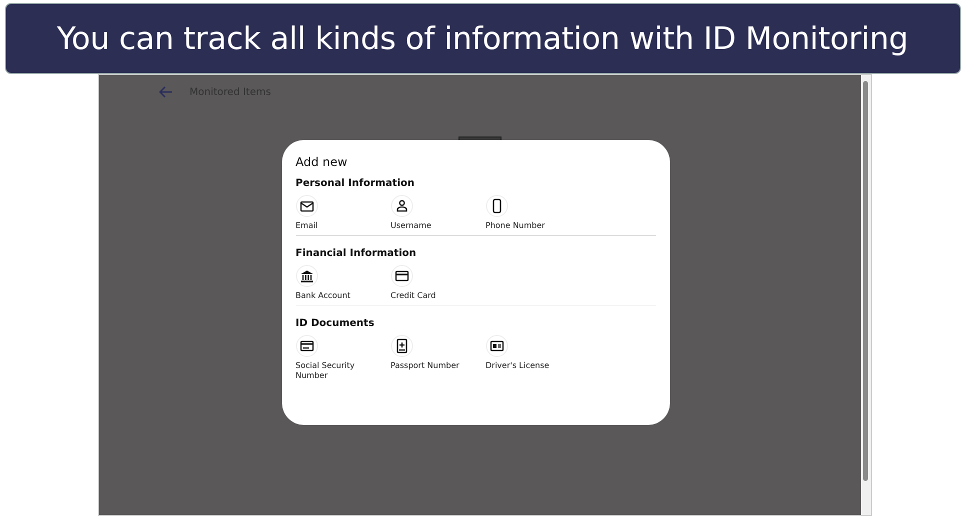 This screenshot has width=965, height=516. What do you see at coordinates (401, 346) in the screenshot?
I see `passport-icon` at bounding box center [401, 346].